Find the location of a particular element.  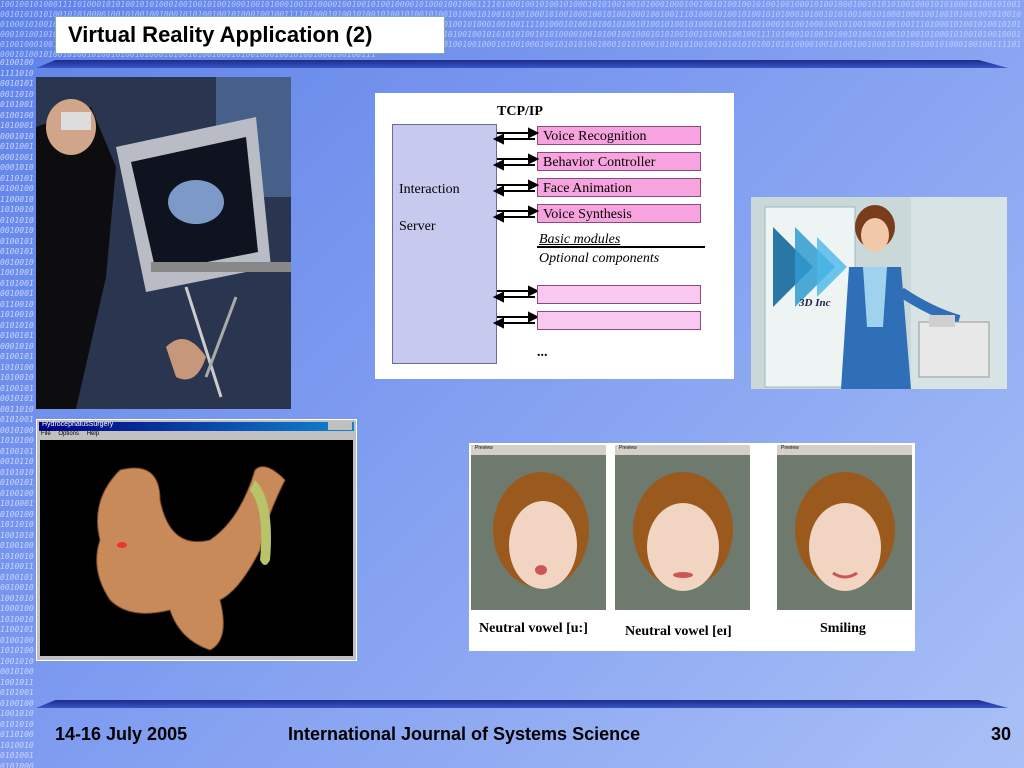

window-menubar: File Options Help is located at coordinates (70, 435).